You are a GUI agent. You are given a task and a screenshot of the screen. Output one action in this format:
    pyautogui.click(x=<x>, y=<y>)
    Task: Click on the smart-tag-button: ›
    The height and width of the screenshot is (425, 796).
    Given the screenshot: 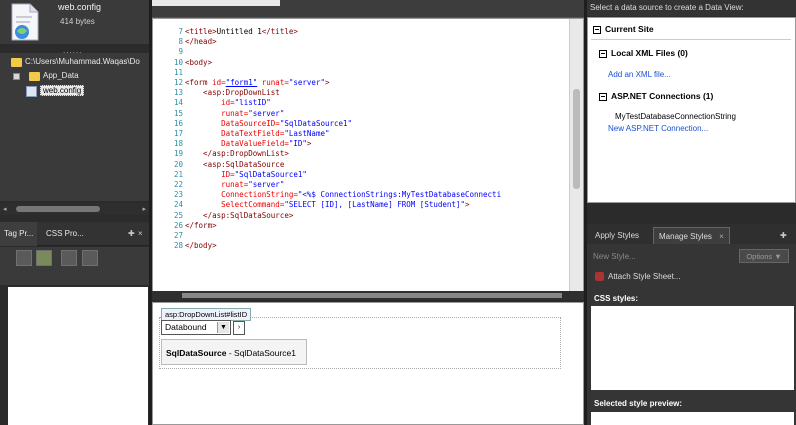 What is the action you would take?
    pyautogui.click(x=239, y=328)
    